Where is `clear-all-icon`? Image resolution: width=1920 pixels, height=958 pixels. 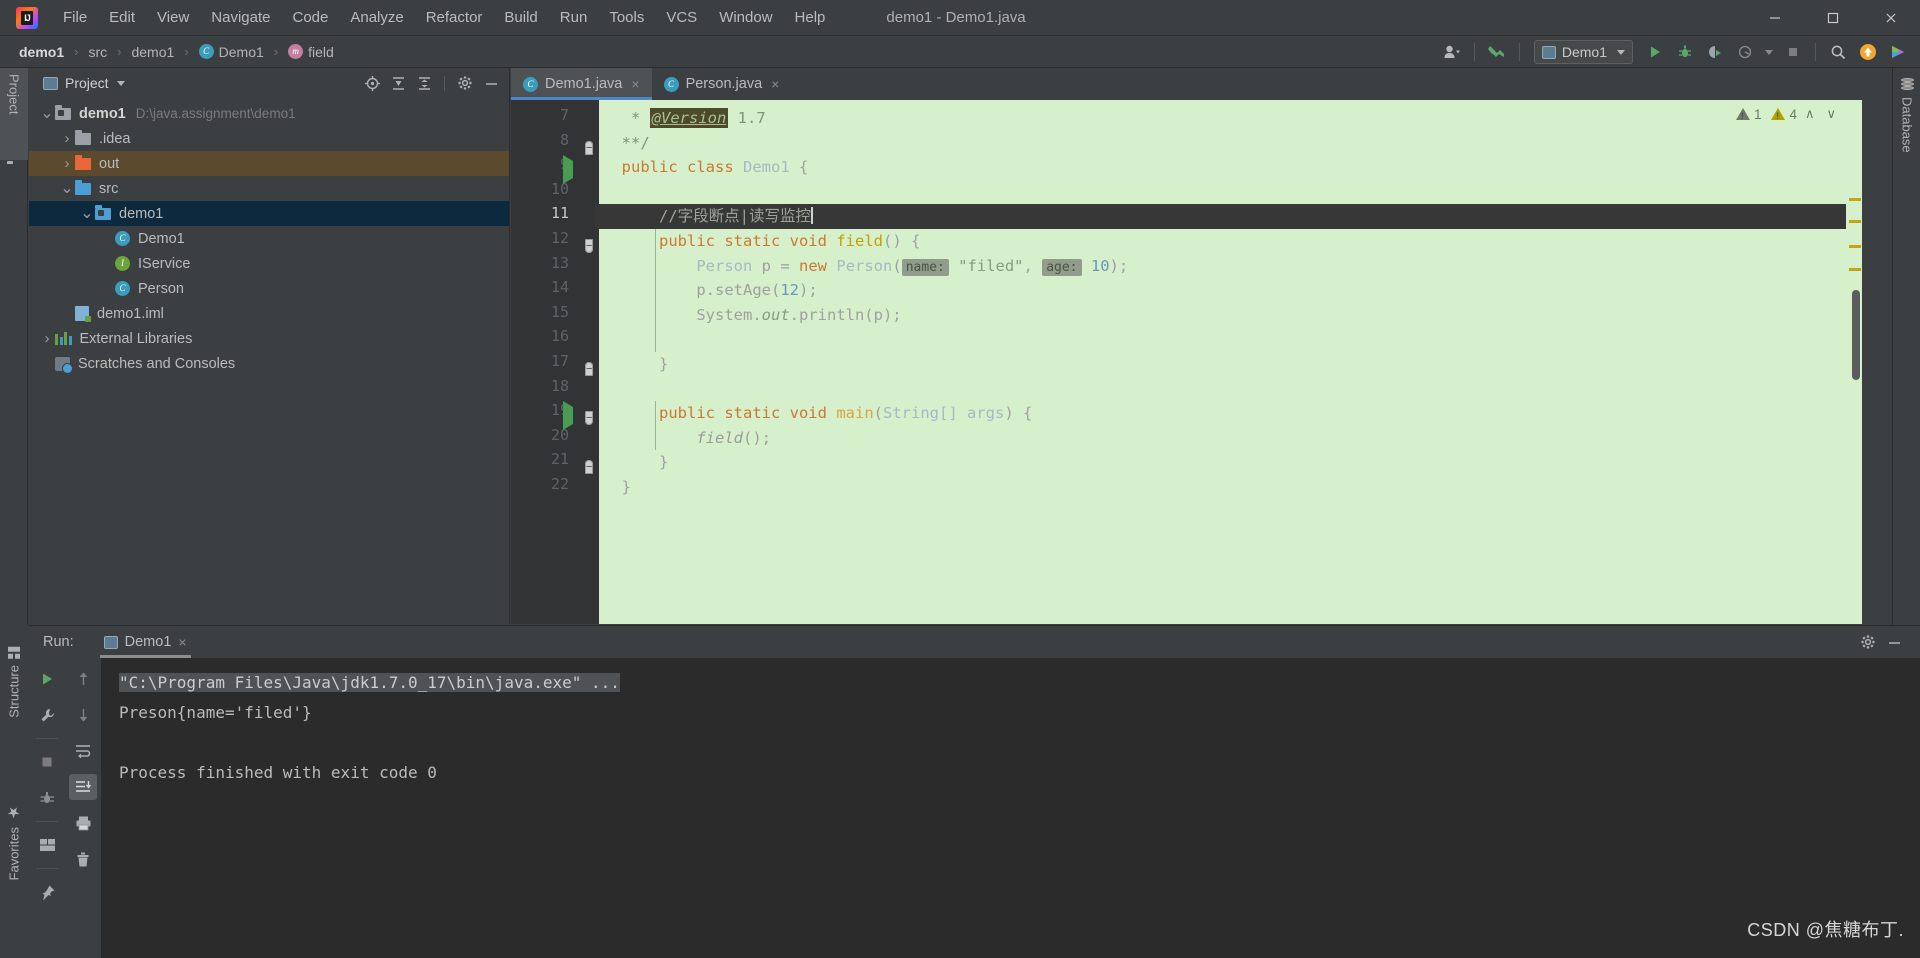 clear-all-icon is located at coordinates (83, 859).